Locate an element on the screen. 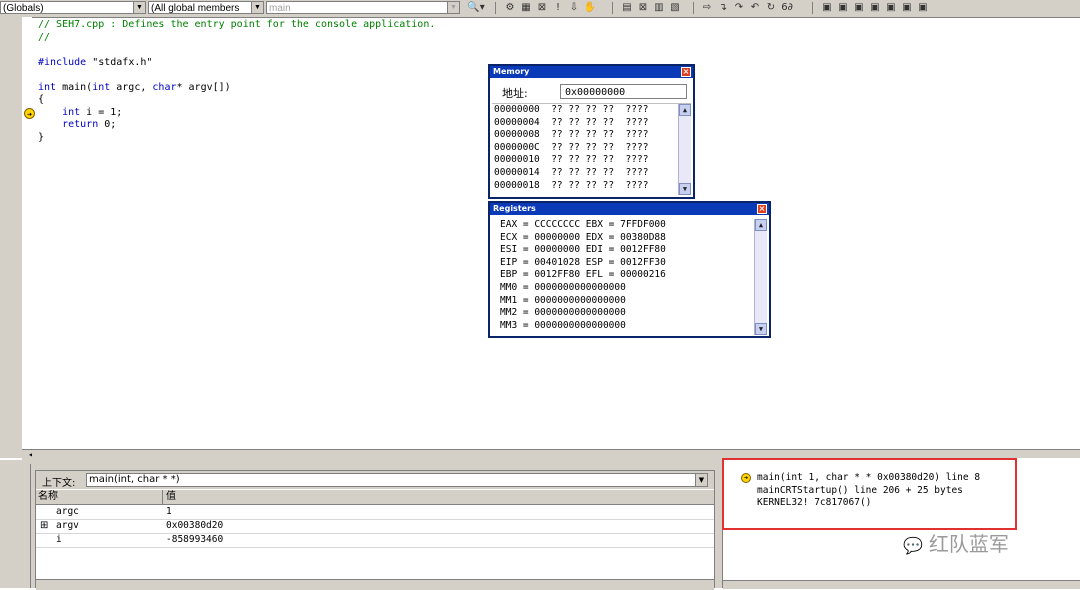 The image size is (1080, 590). code-line: return 0; is located at coordinates (236, 125).